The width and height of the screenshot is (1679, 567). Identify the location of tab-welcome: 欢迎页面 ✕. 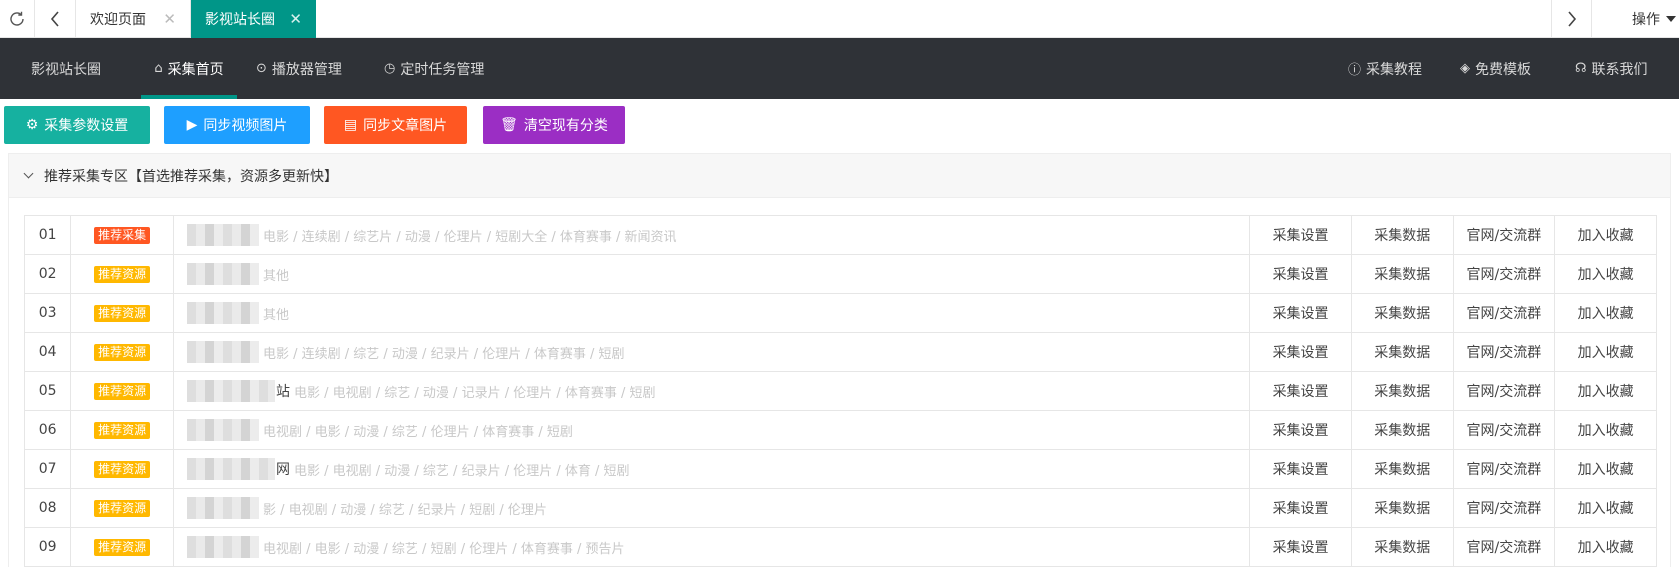
(133, 19).